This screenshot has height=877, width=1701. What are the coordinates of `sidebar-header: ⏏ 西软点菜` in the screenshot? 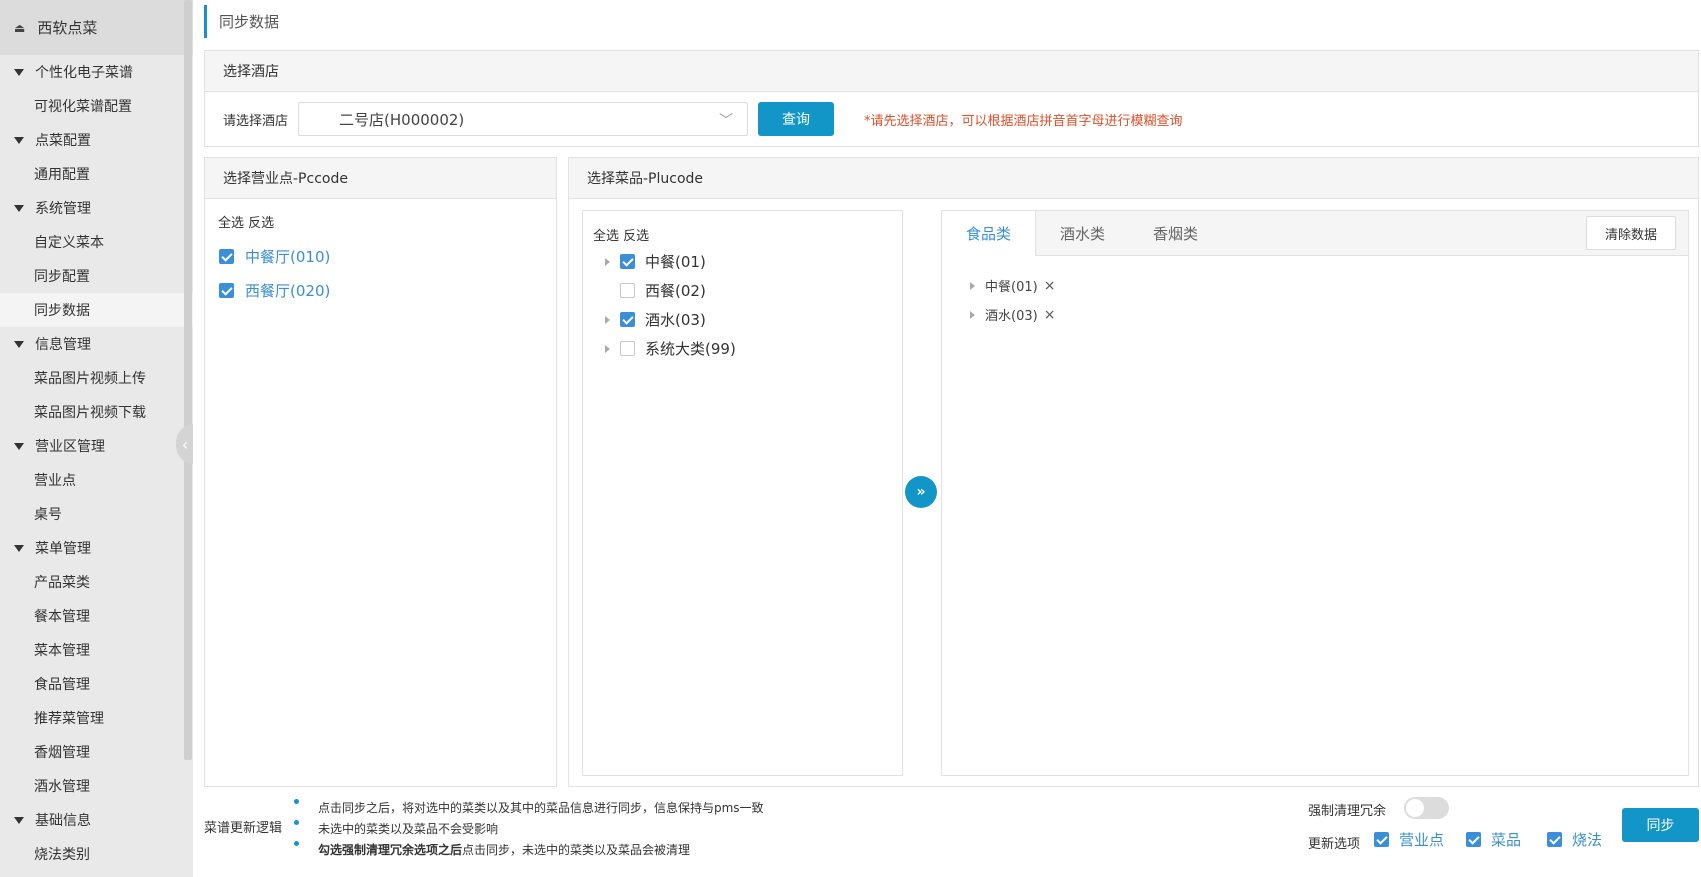 It's located at (96, 27).